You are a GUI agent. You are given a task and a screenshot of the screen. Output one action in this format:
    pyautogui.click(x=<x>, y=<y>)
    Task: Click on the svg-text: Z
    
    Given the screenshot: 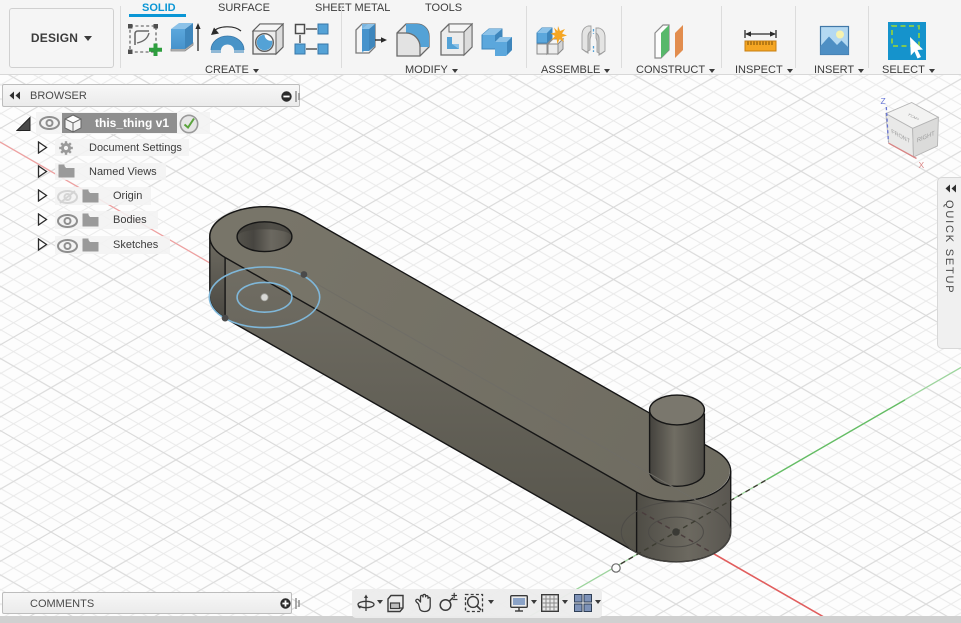 What is the action you would take?
    pyautogui.click(x=883, y=101)
    